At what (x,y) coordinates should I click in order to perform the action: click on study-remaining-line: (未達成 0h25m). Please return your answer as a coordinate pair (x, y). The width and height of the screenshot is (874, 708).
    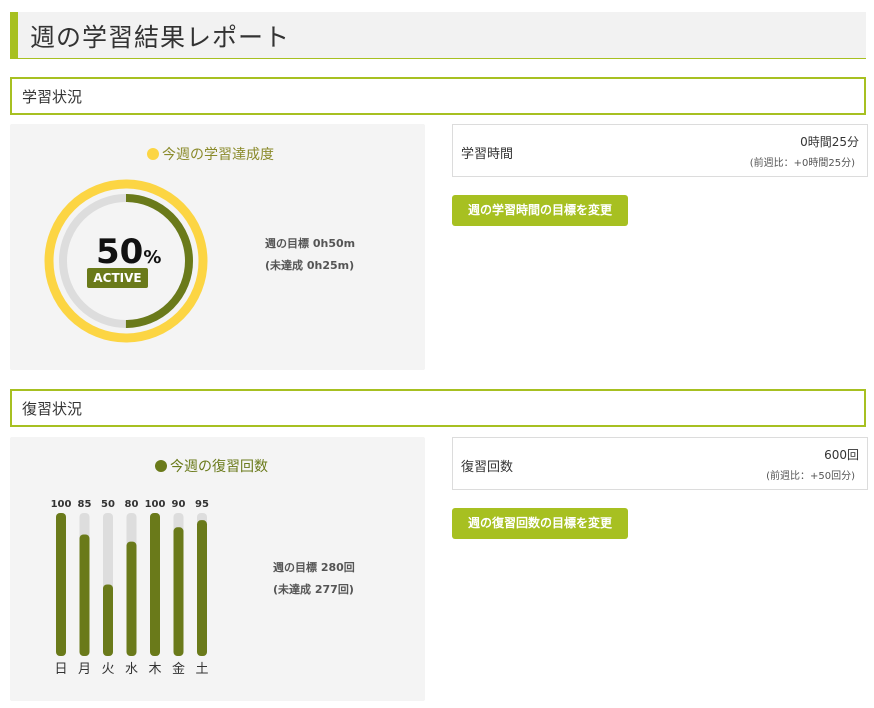
    Looking at the image, I should click on (310, 265).